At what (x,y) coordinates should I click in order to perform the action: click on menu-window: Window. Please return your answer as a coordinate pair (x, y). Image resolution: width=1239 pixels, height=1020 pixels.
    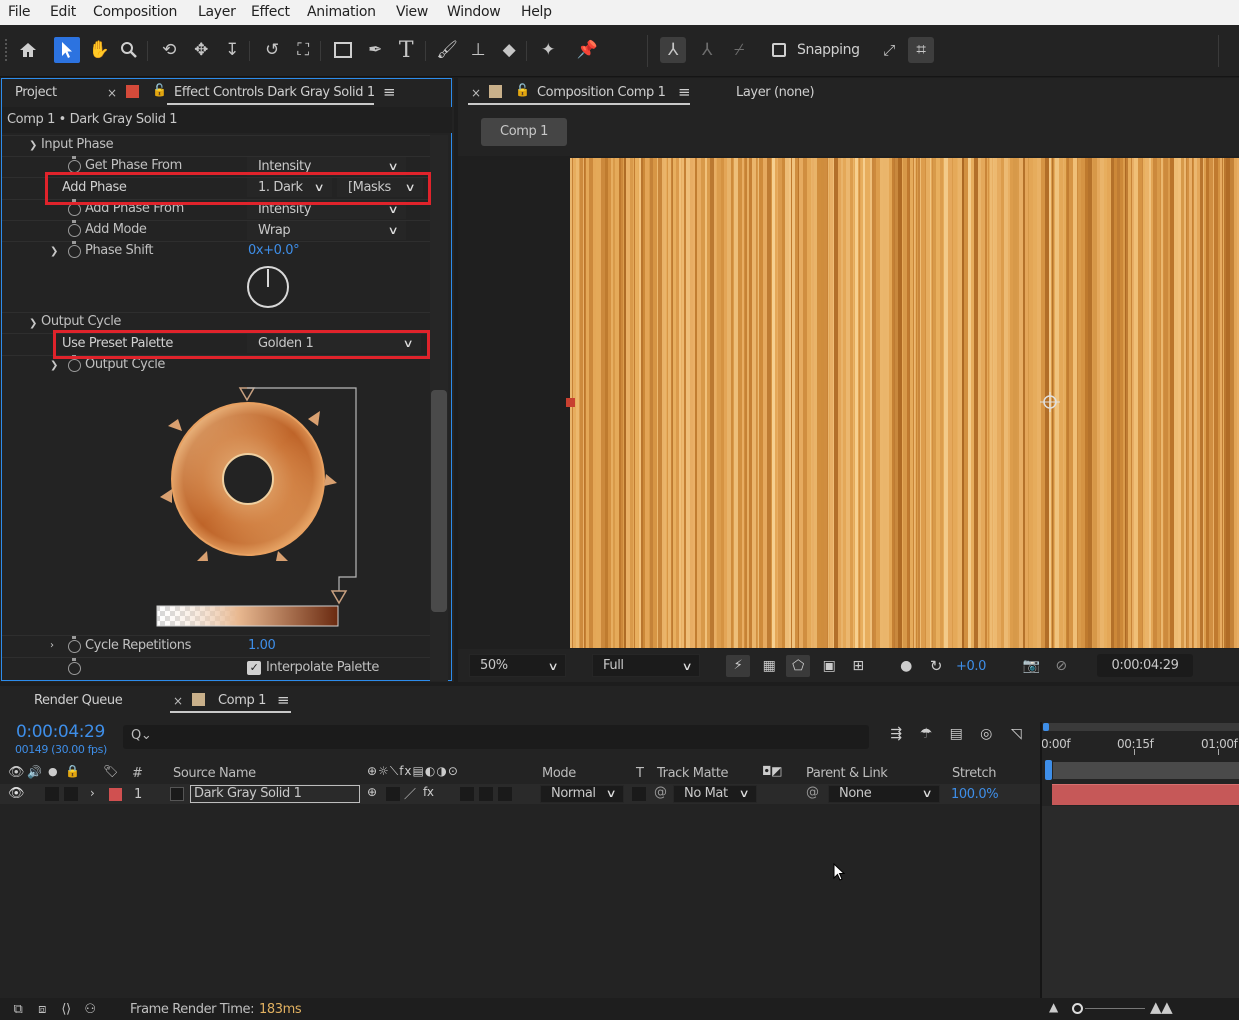
    Looking at the image, I should click on (474, 12).